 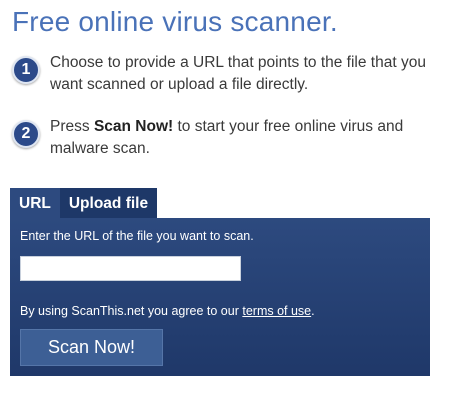 What do you see at coordinates (35, 203) in the screenshot?
I see `tab-url: URL` at bounding box center [35, 203].